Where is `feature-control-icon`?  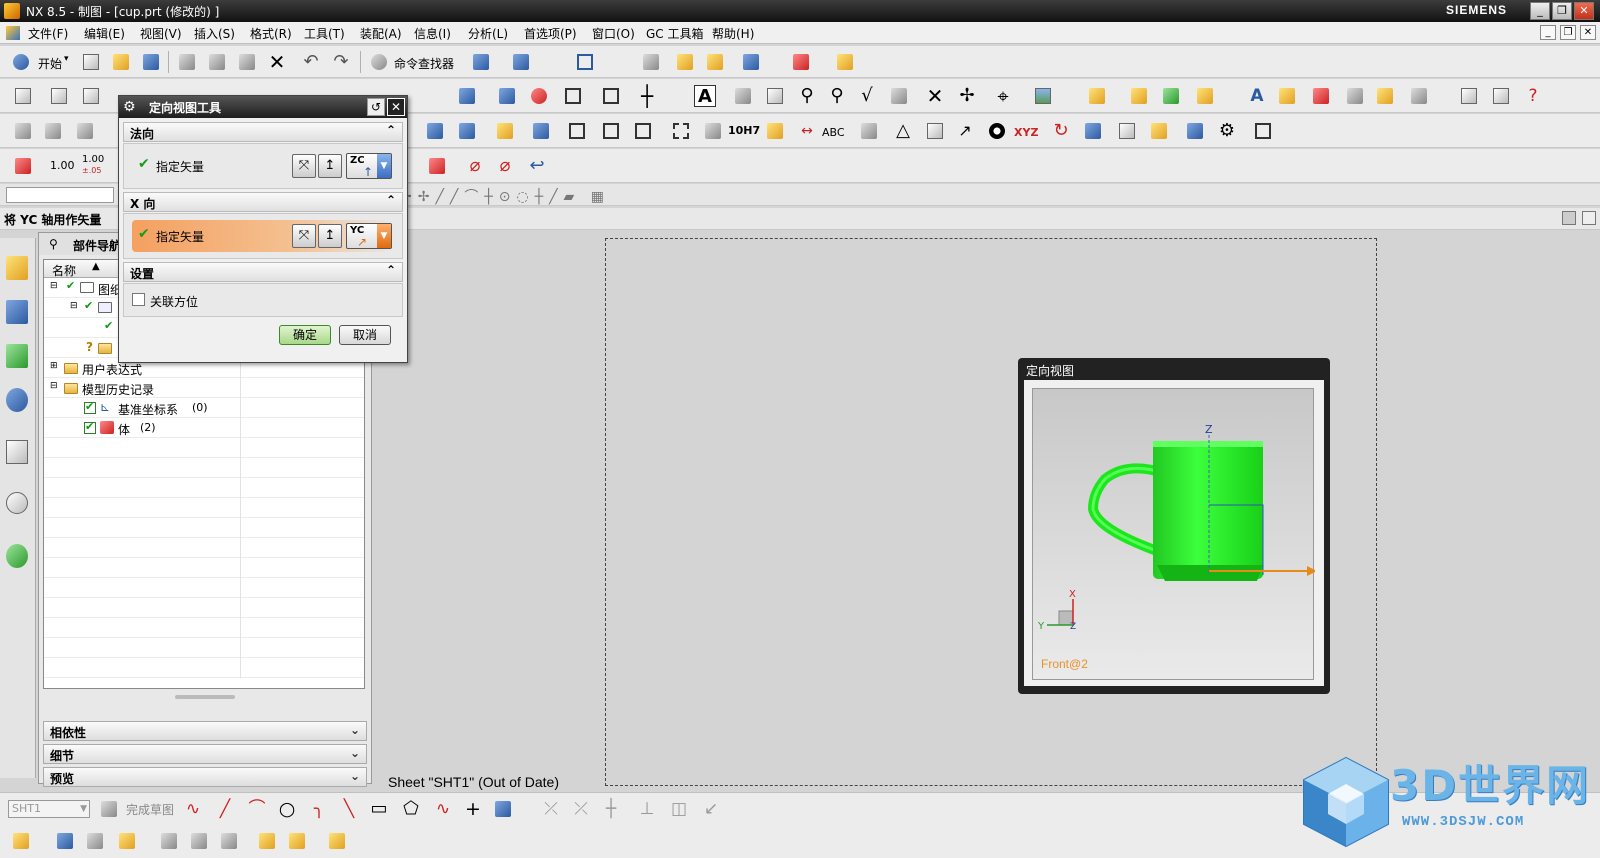
feature-control-icon is located at coordinates (541, 131).